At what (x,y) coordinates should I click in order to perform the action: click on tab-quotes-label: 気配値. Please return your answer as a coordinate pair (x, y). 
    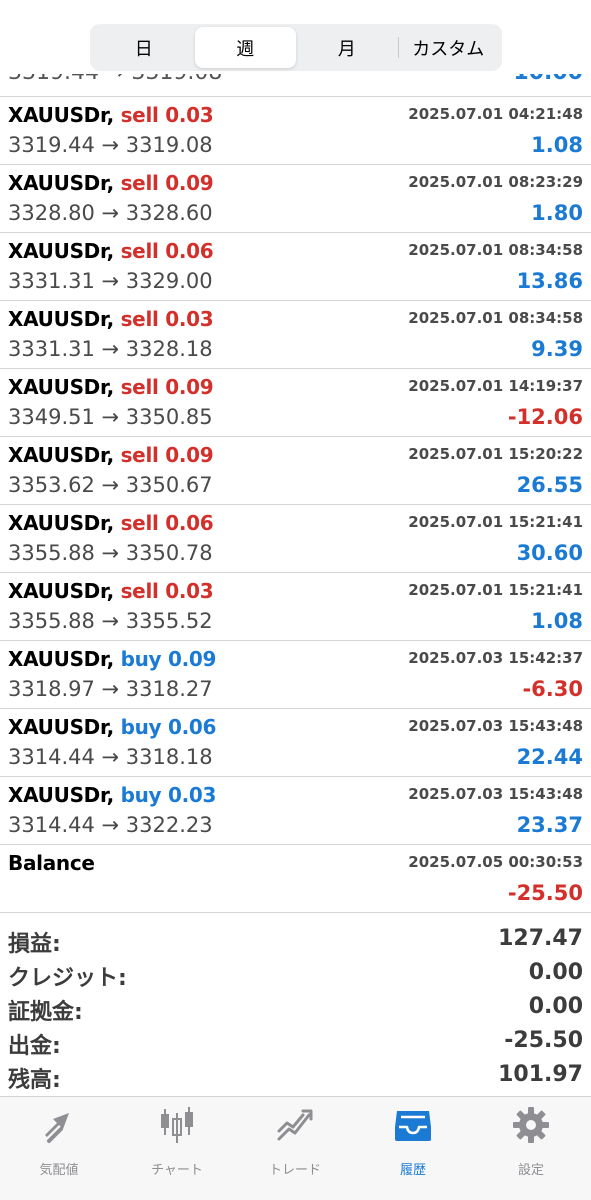
    Looking at the image, I should click on (59, 1170).